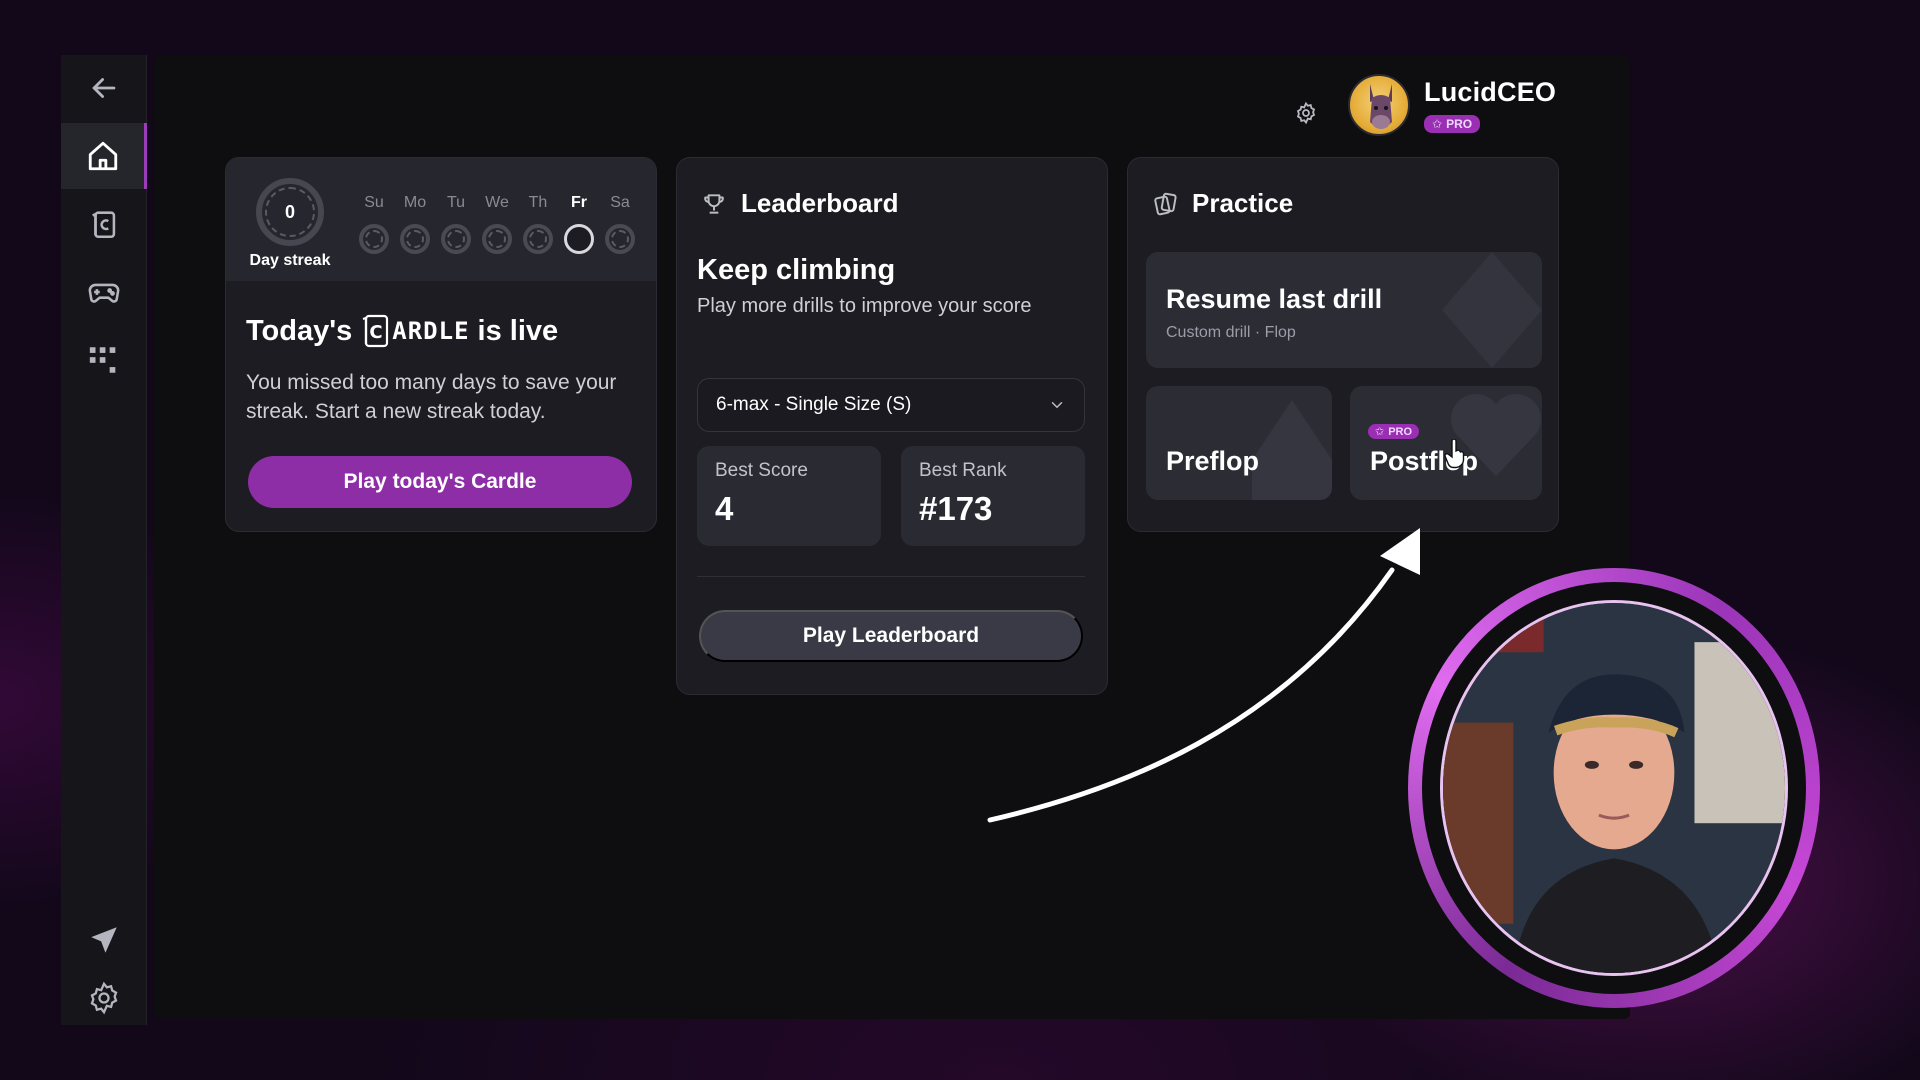 The image size is (1920, 1080). I want to click on pro-badge: ✩ PRO, so click(1452, 124).